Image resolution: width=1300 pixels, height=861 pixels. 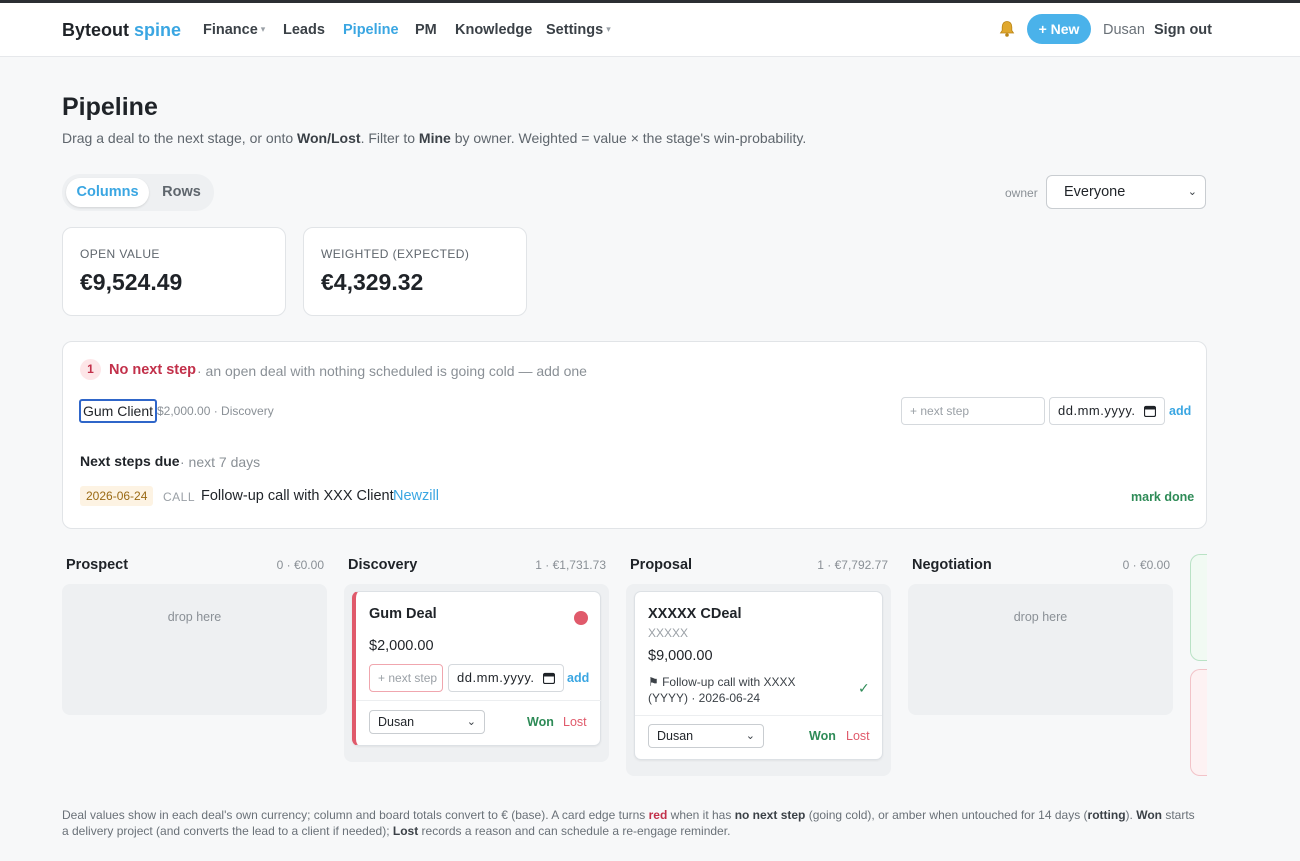 What do you see at coordinates (1106, 815) in the screenshot?
I see `footnote-rotting: rotting` at bounding box center [1106, 815].